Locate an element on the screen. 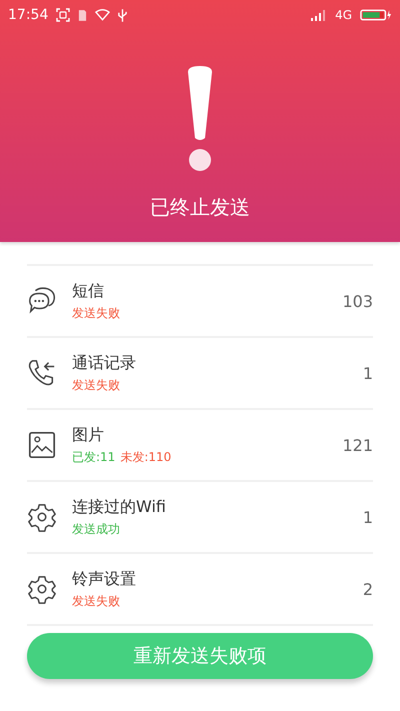 This screenshot has height=711, width=400. list-item: 图片 已发:11 未发:110 121 is located at coordinates (200, 446).